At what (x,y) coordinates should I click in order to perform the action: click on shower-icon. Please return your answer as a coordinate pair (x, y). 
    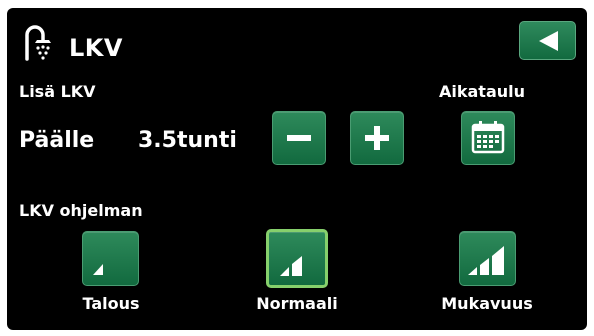
    Looking at the image, I should click on (39, 42).